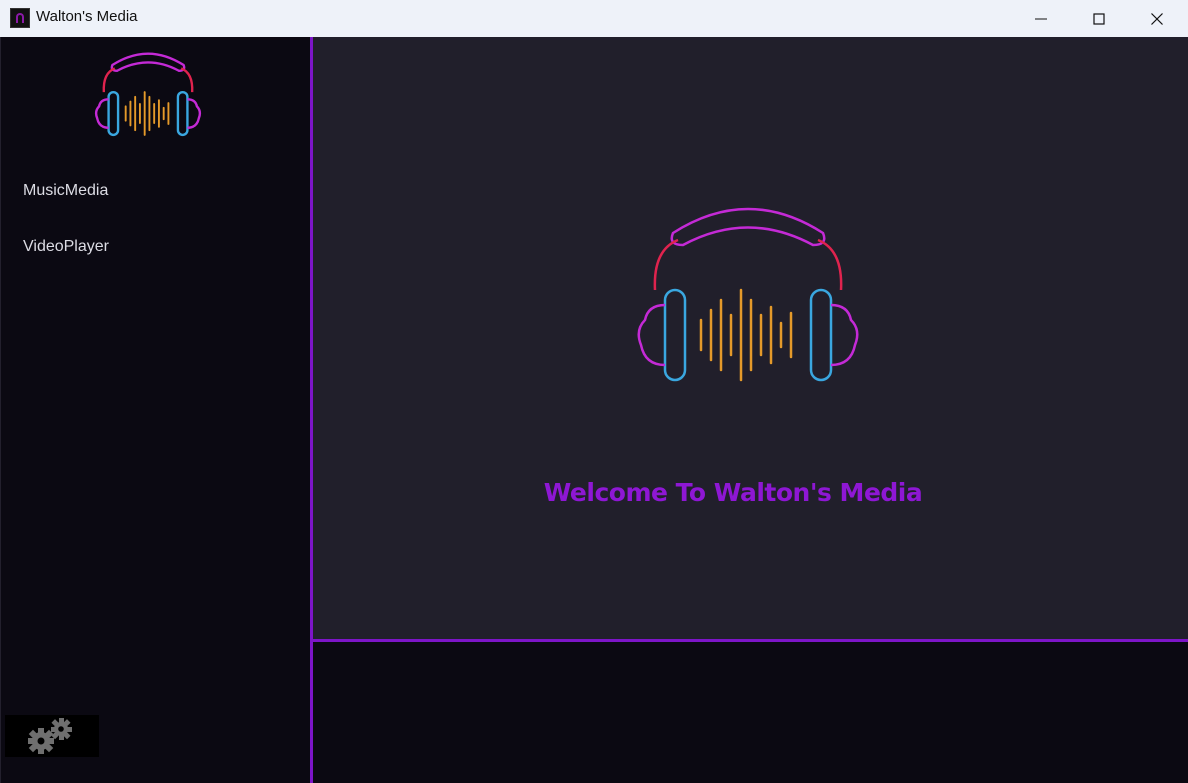 The height and width of the screenshot is (783, 1188). What do you see at coordinates (594, 18) in the screenshot?
I see `title-bar: Walton's Media` at bounding box center [594, 18].